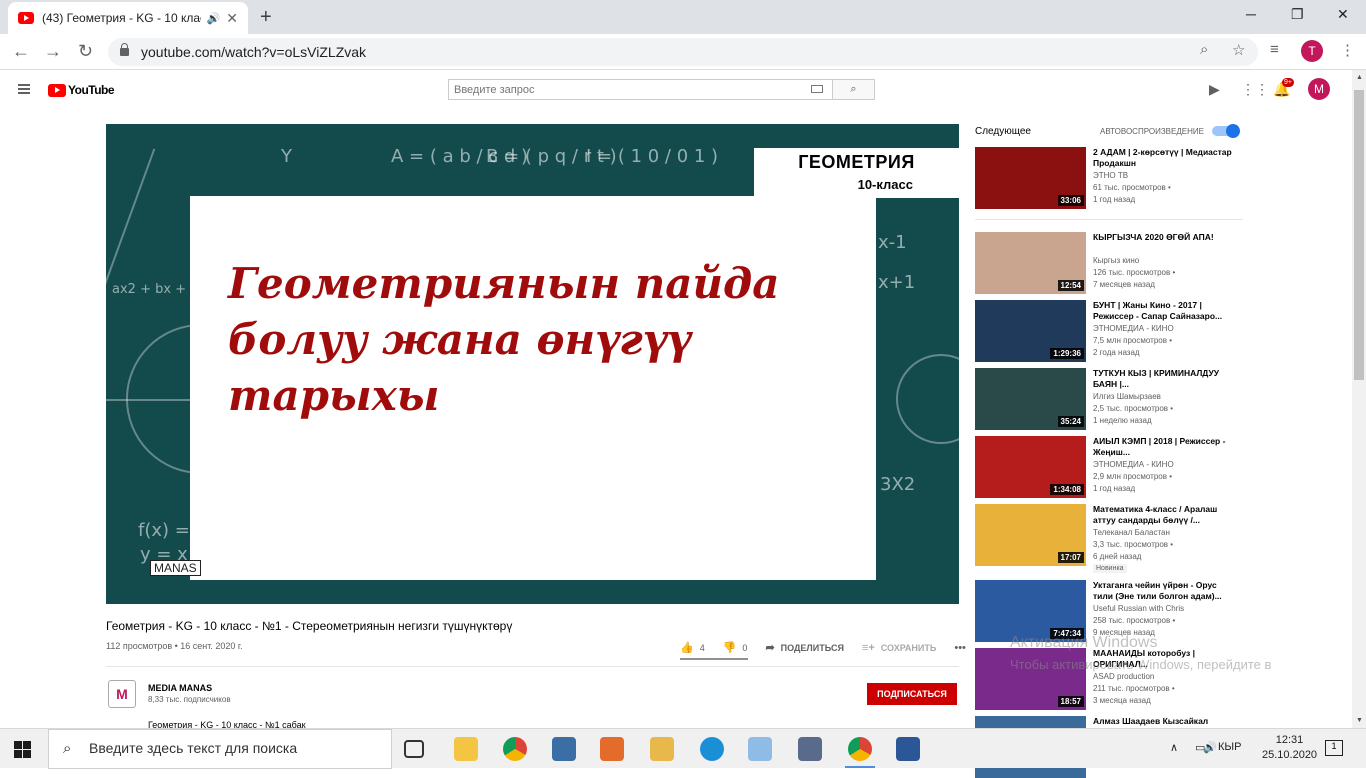 Image resolution: width=1366 pixels, height=778 pixels. I want to click on apps-grid-icon: ⋮⋮, so click(1255, 89).